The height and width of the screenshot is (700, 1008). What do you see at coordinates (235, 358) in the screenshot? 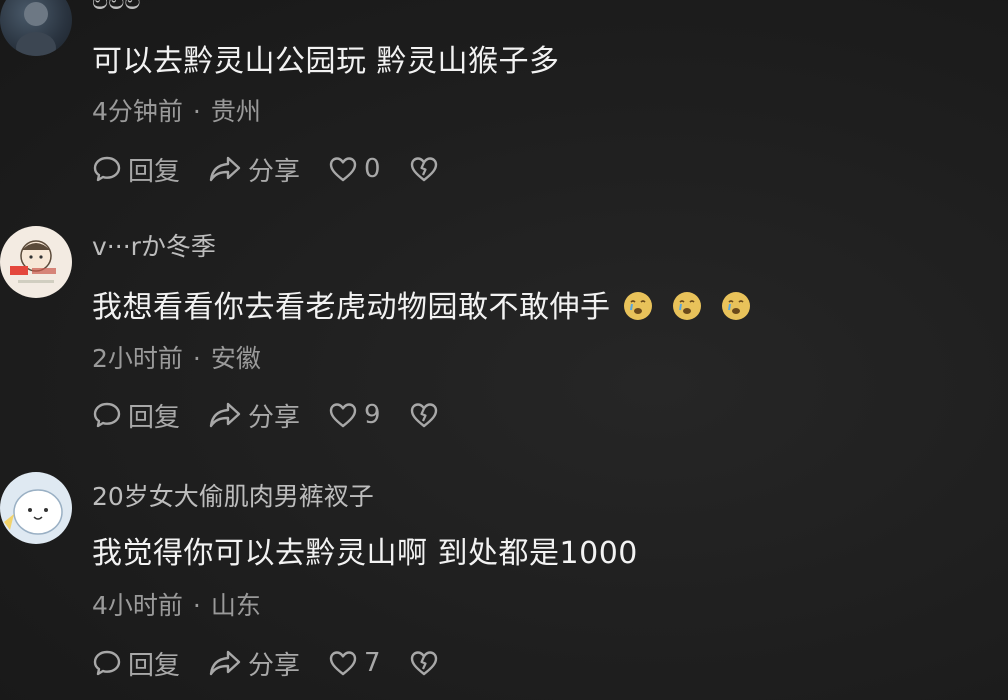
I see `comment-location: 安徽` at bounding box center [235, 358].